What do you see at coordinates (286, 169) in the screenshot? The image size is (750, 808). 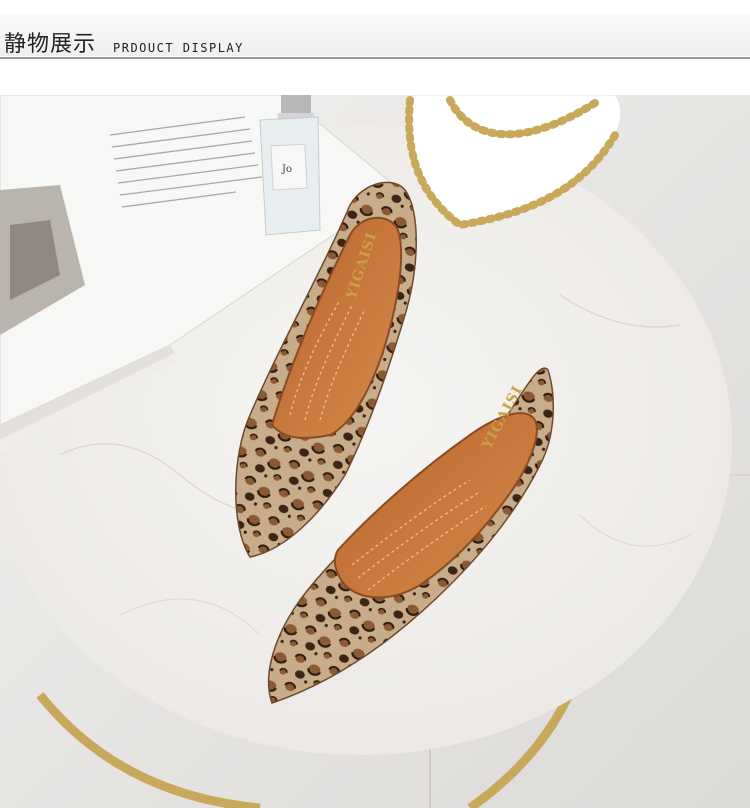 I see `perfume-label: Jo` at bounding box center [286, 169].